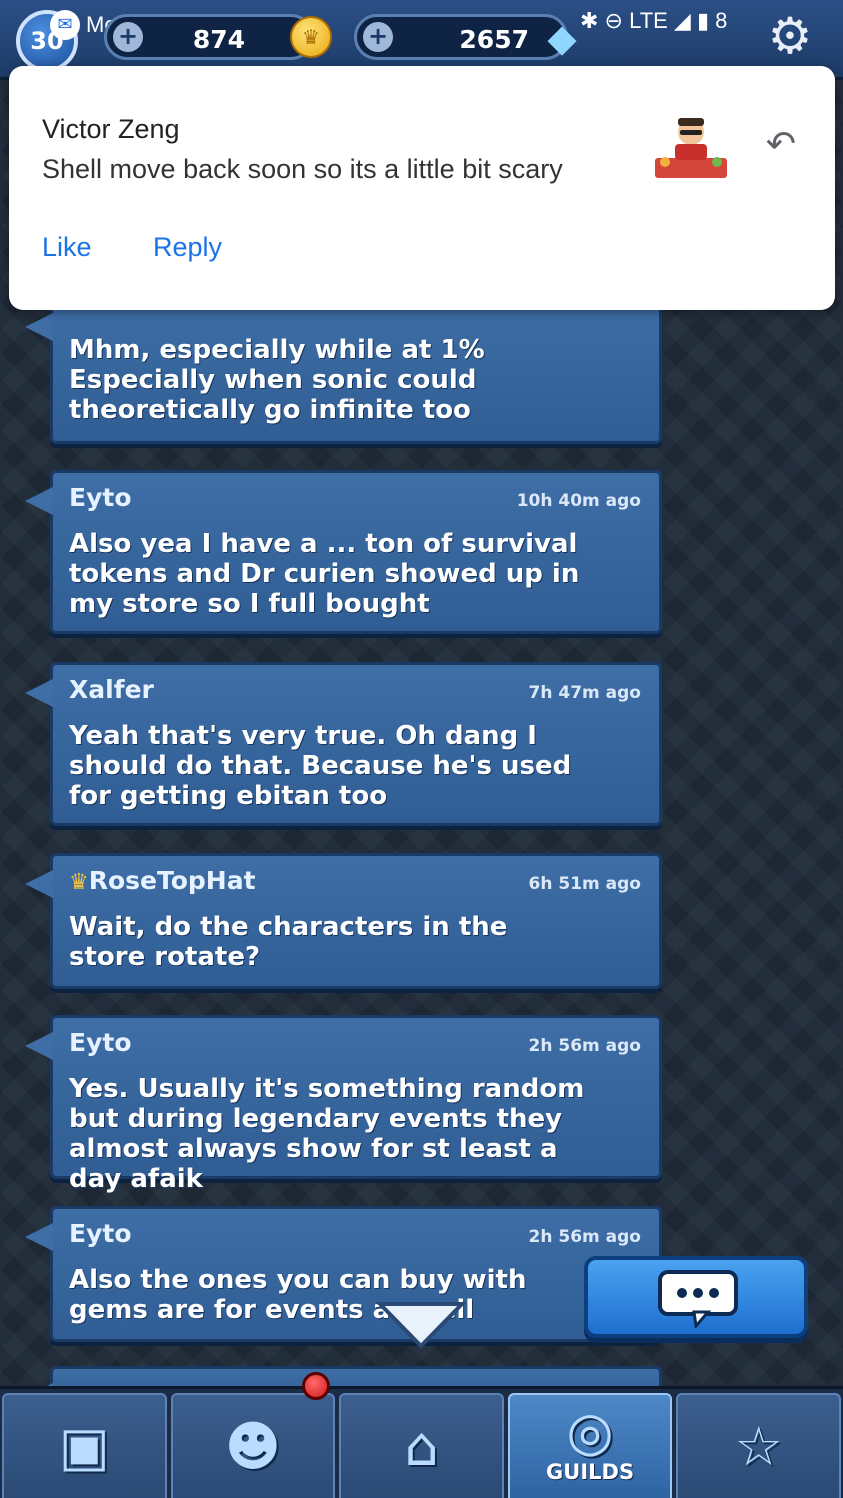  Describe the element at coordinates (562, 38) in the screenshot. I see `gem-icon: ◆` at that location.